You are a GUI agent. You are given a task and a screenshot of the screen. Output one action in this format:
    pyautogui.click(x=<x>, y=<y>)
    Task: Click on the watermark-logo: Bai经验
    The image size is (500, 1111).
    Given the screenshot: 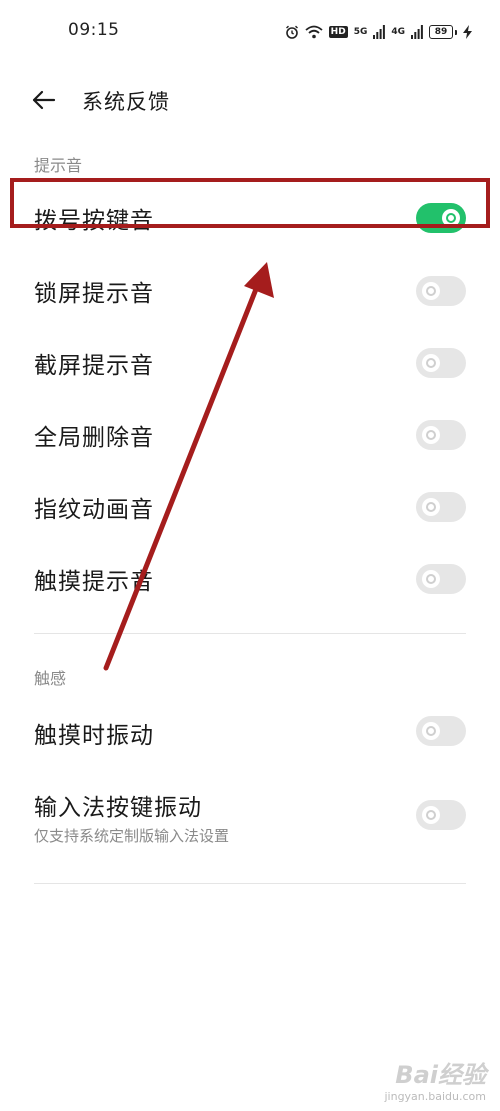 What is the action you would take?
    pyautogui.click(x=440, y=1075)
    